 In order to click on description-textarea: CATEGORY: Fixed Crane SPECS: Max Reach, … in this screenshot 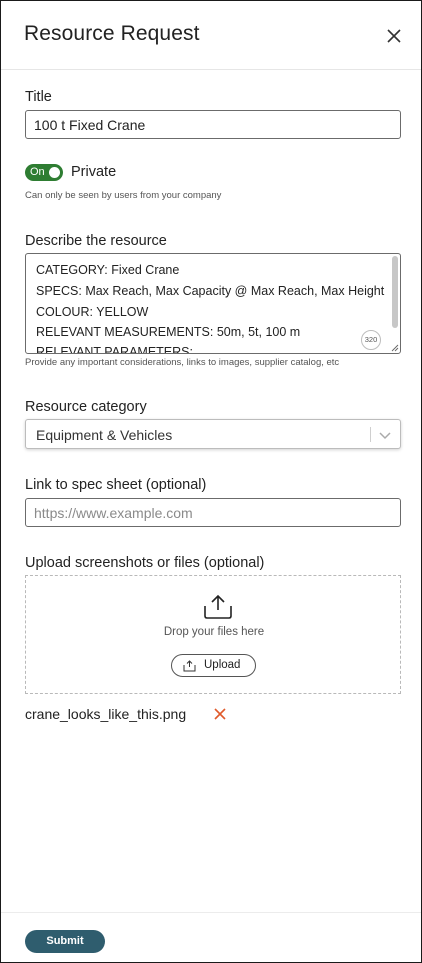, I will do `click(213, 303)`.